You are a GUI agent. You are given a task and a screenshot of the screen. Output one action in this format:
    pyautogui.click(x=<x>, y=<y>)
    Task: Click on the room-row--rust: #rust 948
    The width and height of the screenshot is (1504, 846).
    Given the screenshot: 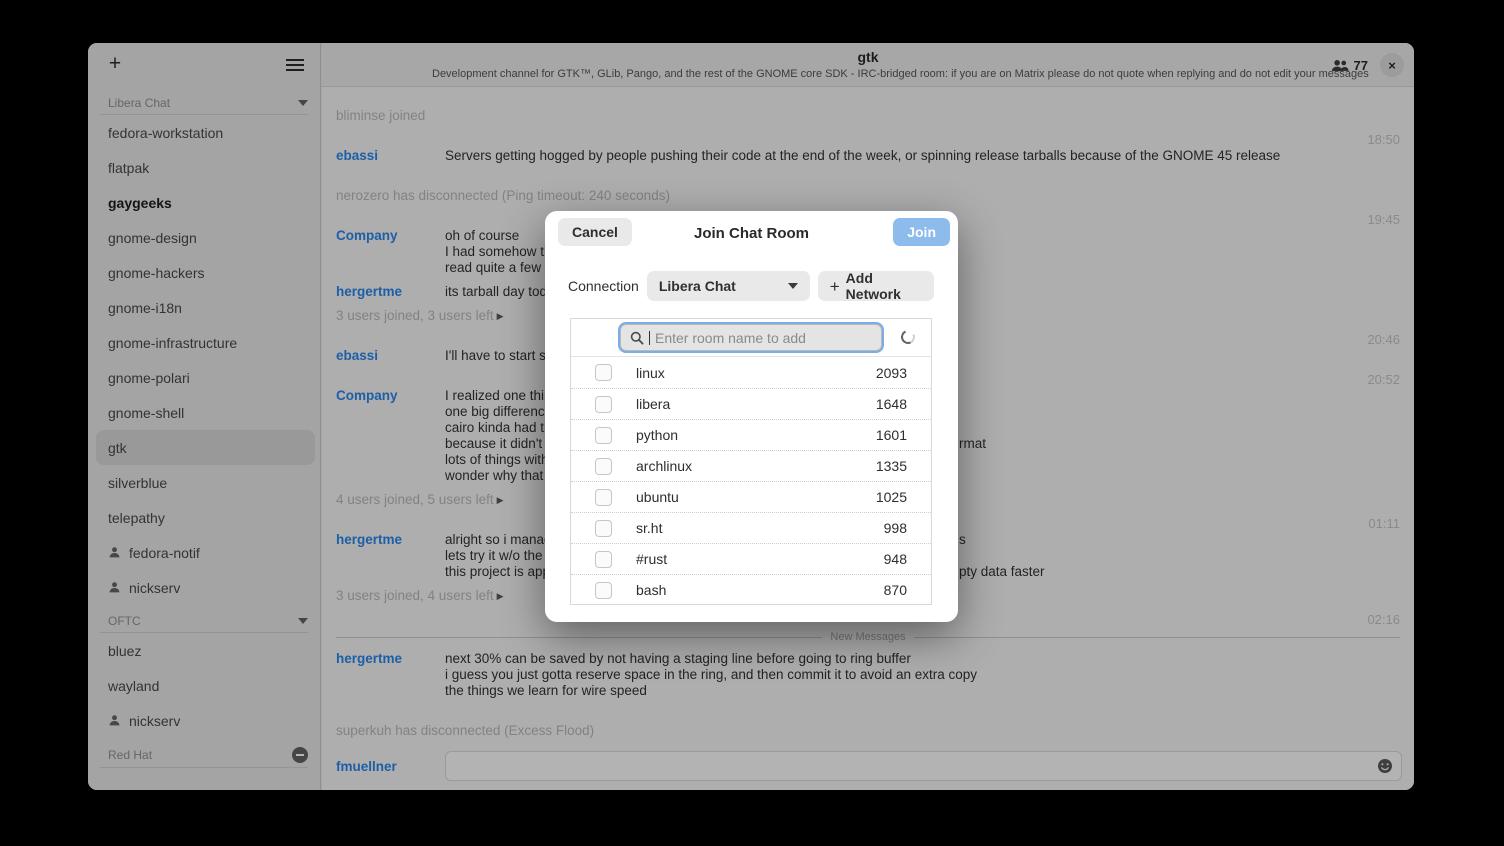 What is the action you would take?
    pyautogui.click(x=751, y=558)
    